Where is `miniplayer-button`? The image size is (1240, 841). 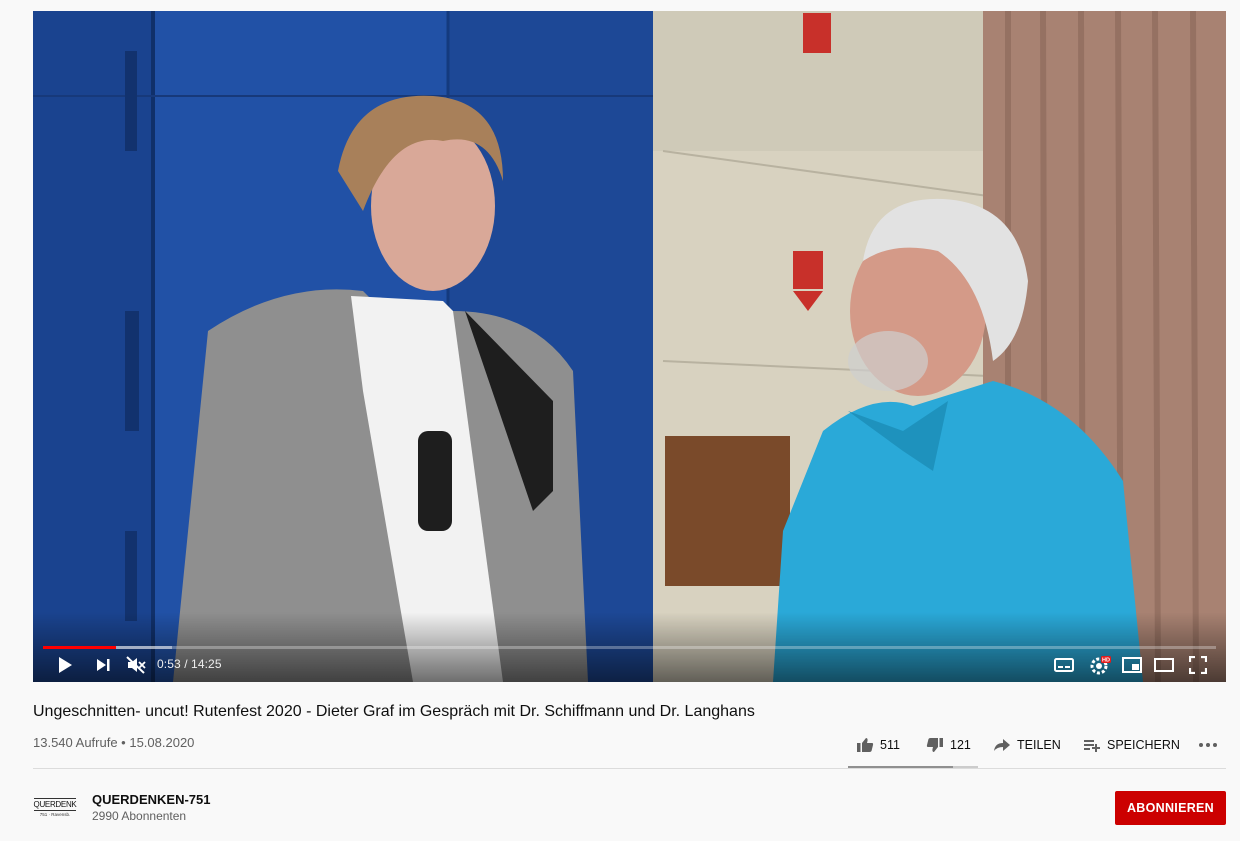
miniplayer-button is located at coordinates (1132, 665).